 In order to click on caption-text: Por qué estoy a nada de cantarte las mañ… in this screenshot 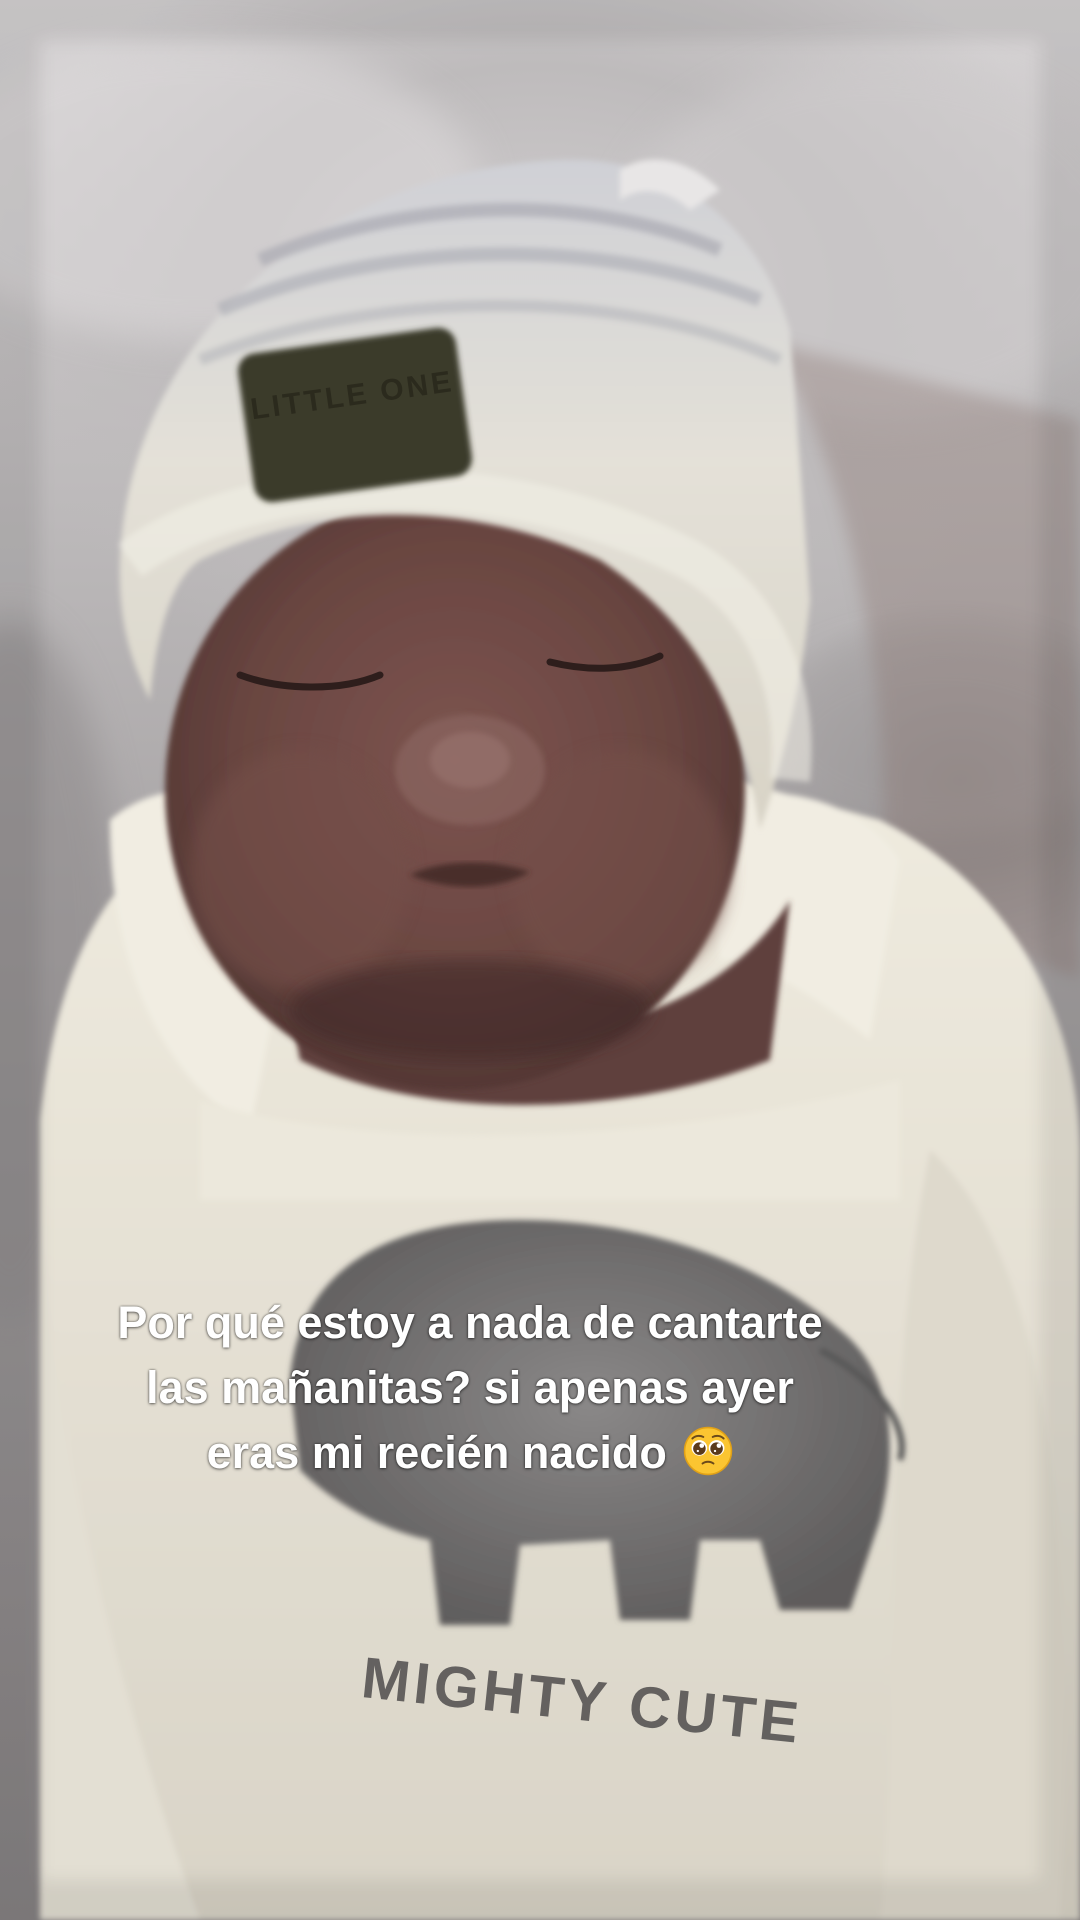, I will do `click(470, 1387)`.